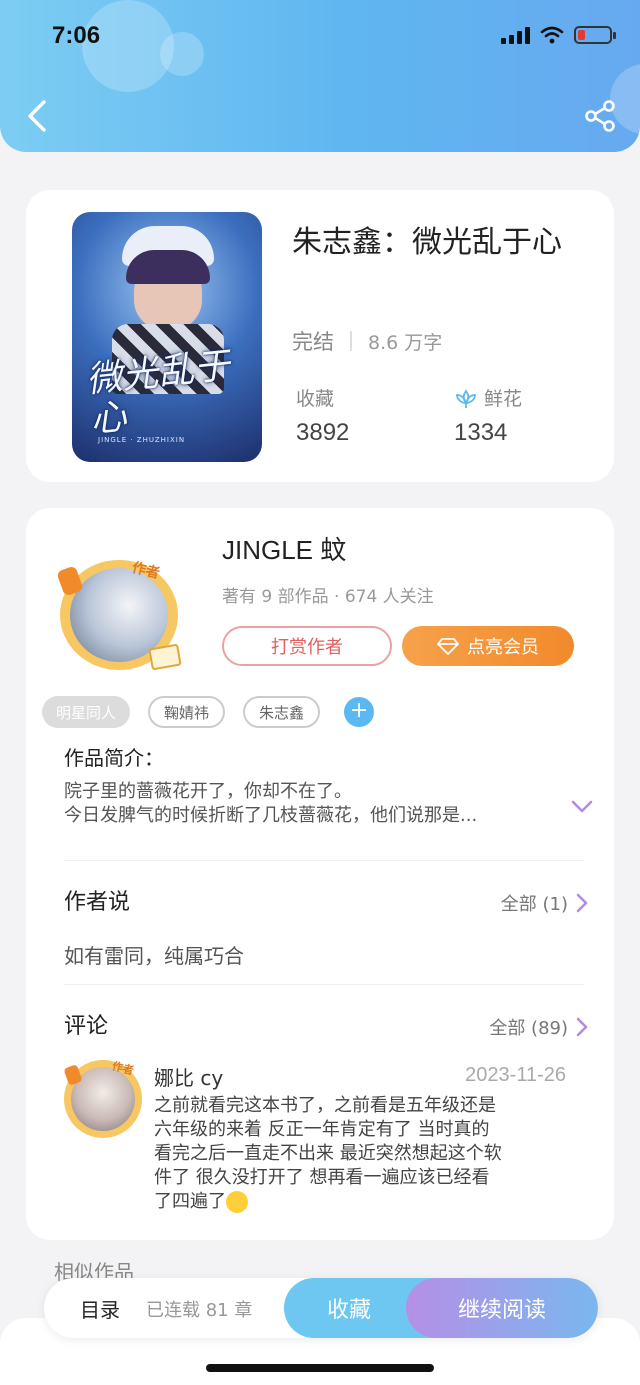 This screenshot has width=640, height=1385. What do you see at coordinates (86, 1026) in the screenshot?
I see `comments-title: 评论` at bounding box center [86, 1026].